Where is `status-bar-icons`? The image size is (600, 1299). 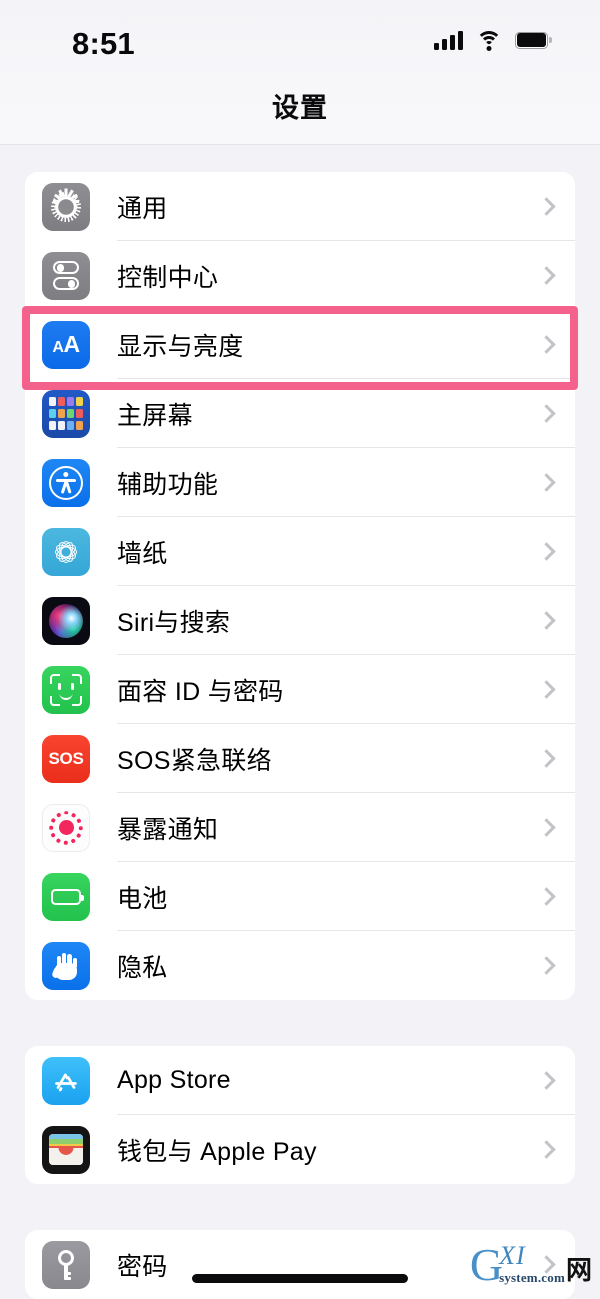 status-bar-icons is located at coordinates (493, 40).